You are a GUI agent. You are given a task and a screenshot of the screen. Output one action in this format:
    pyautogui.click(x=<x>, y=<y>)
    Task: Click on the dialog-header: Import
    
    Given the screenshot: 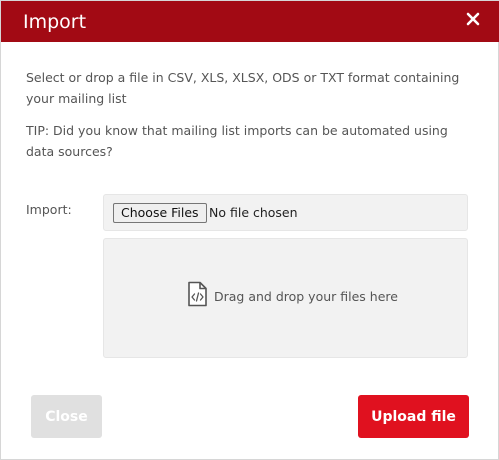 What is the action you would take?
    pyautogui.click(x=250, y=21)
    